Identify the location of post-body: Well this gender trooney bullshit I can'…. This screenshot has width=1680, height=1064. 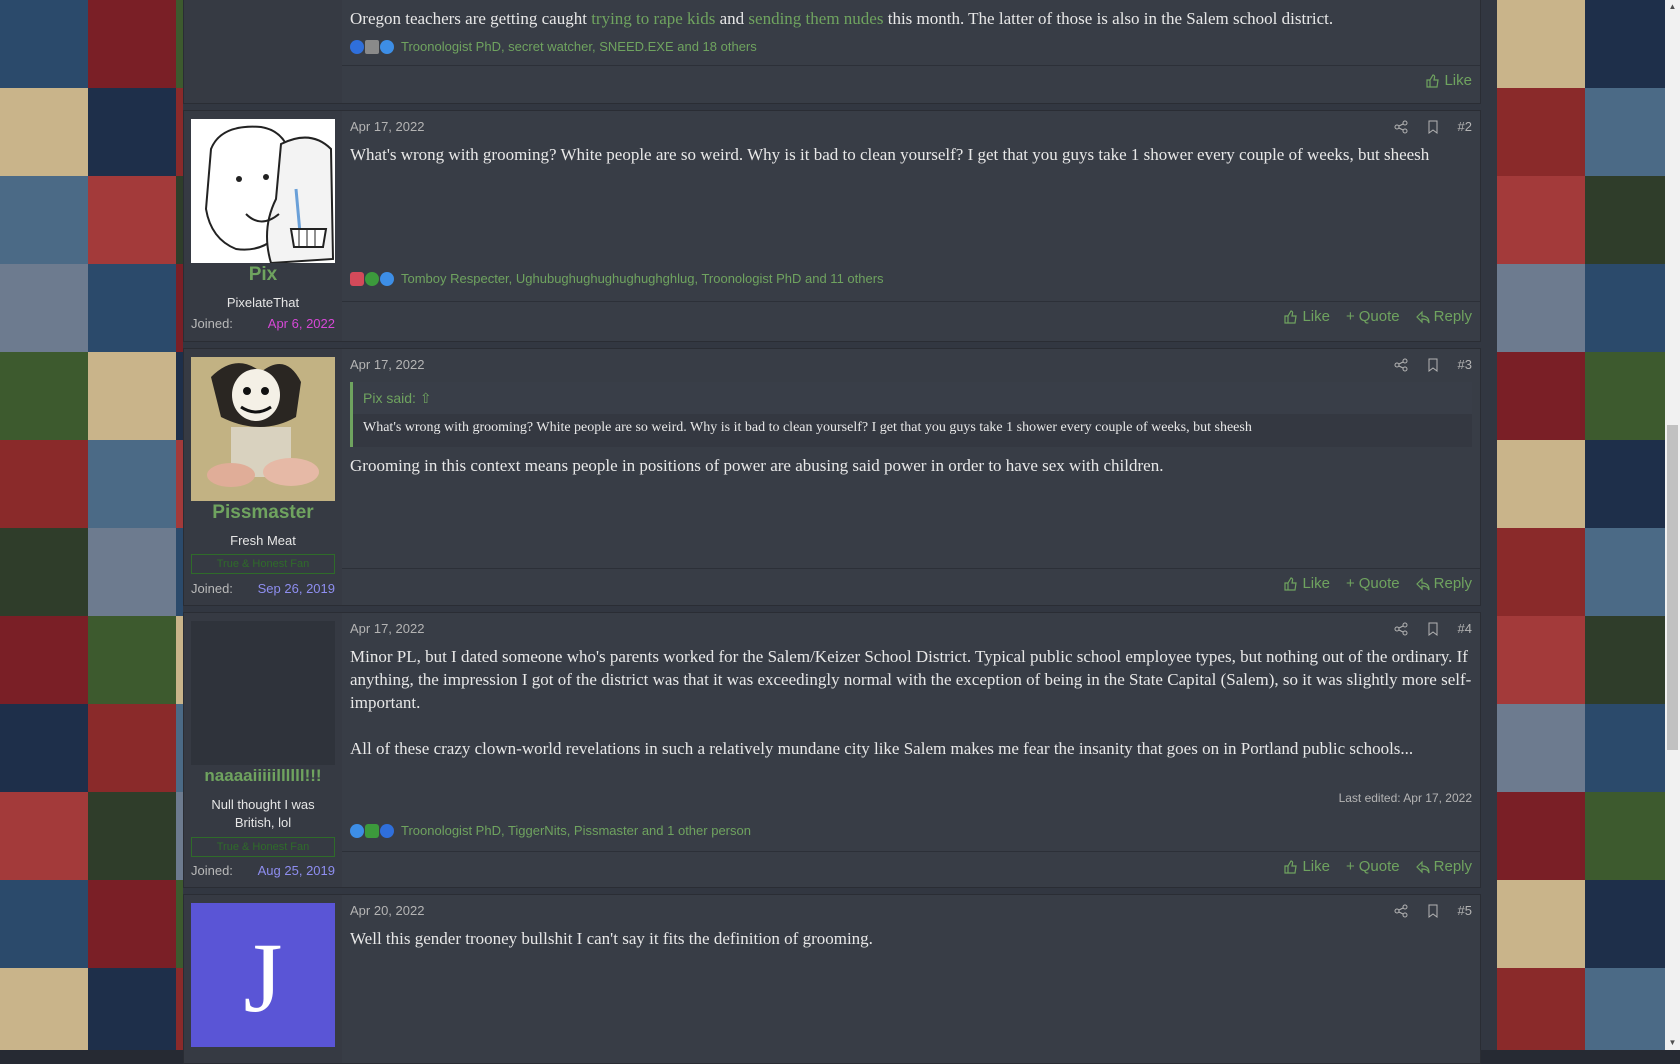
(611, 938).